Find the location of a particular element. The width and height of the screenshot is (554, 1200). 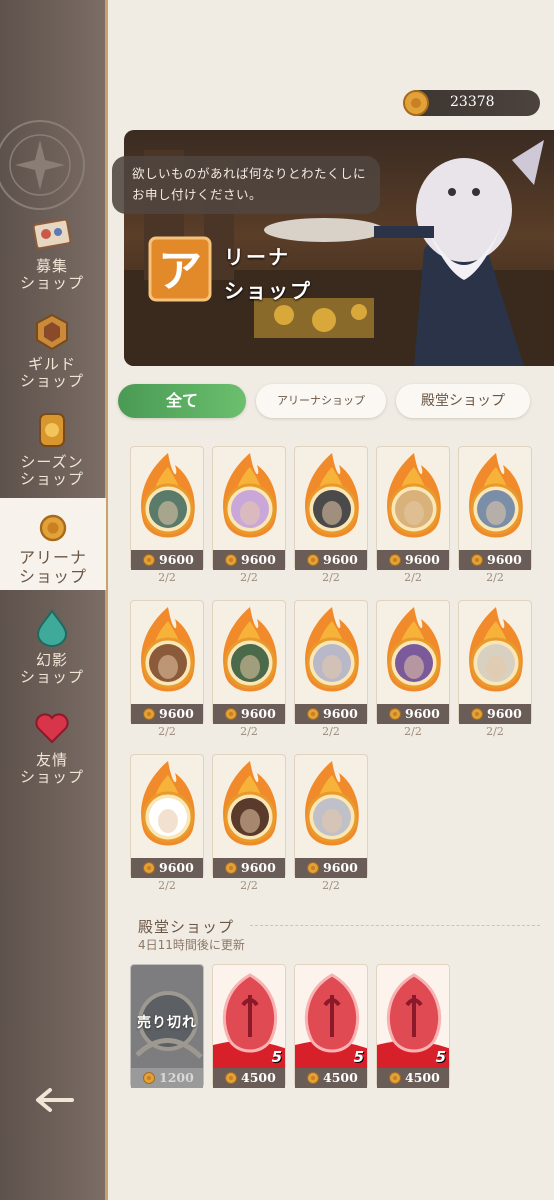

sidebar-item-label: アリーナ ショップ is located at coordinates (52, 567).